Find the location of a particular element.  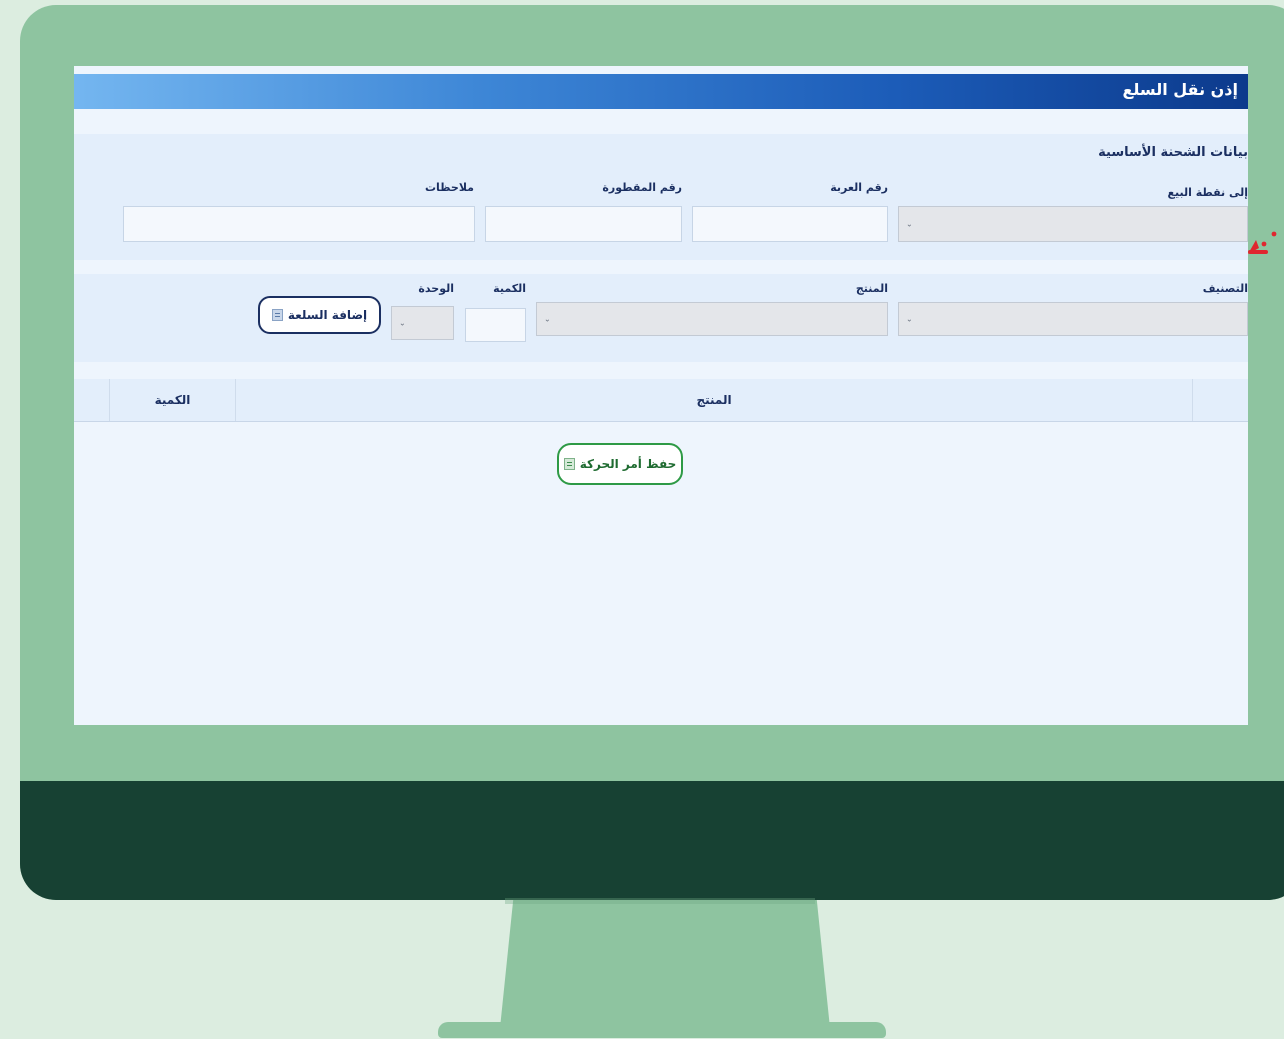

monitor-chin is located at coordinates (652, 840).